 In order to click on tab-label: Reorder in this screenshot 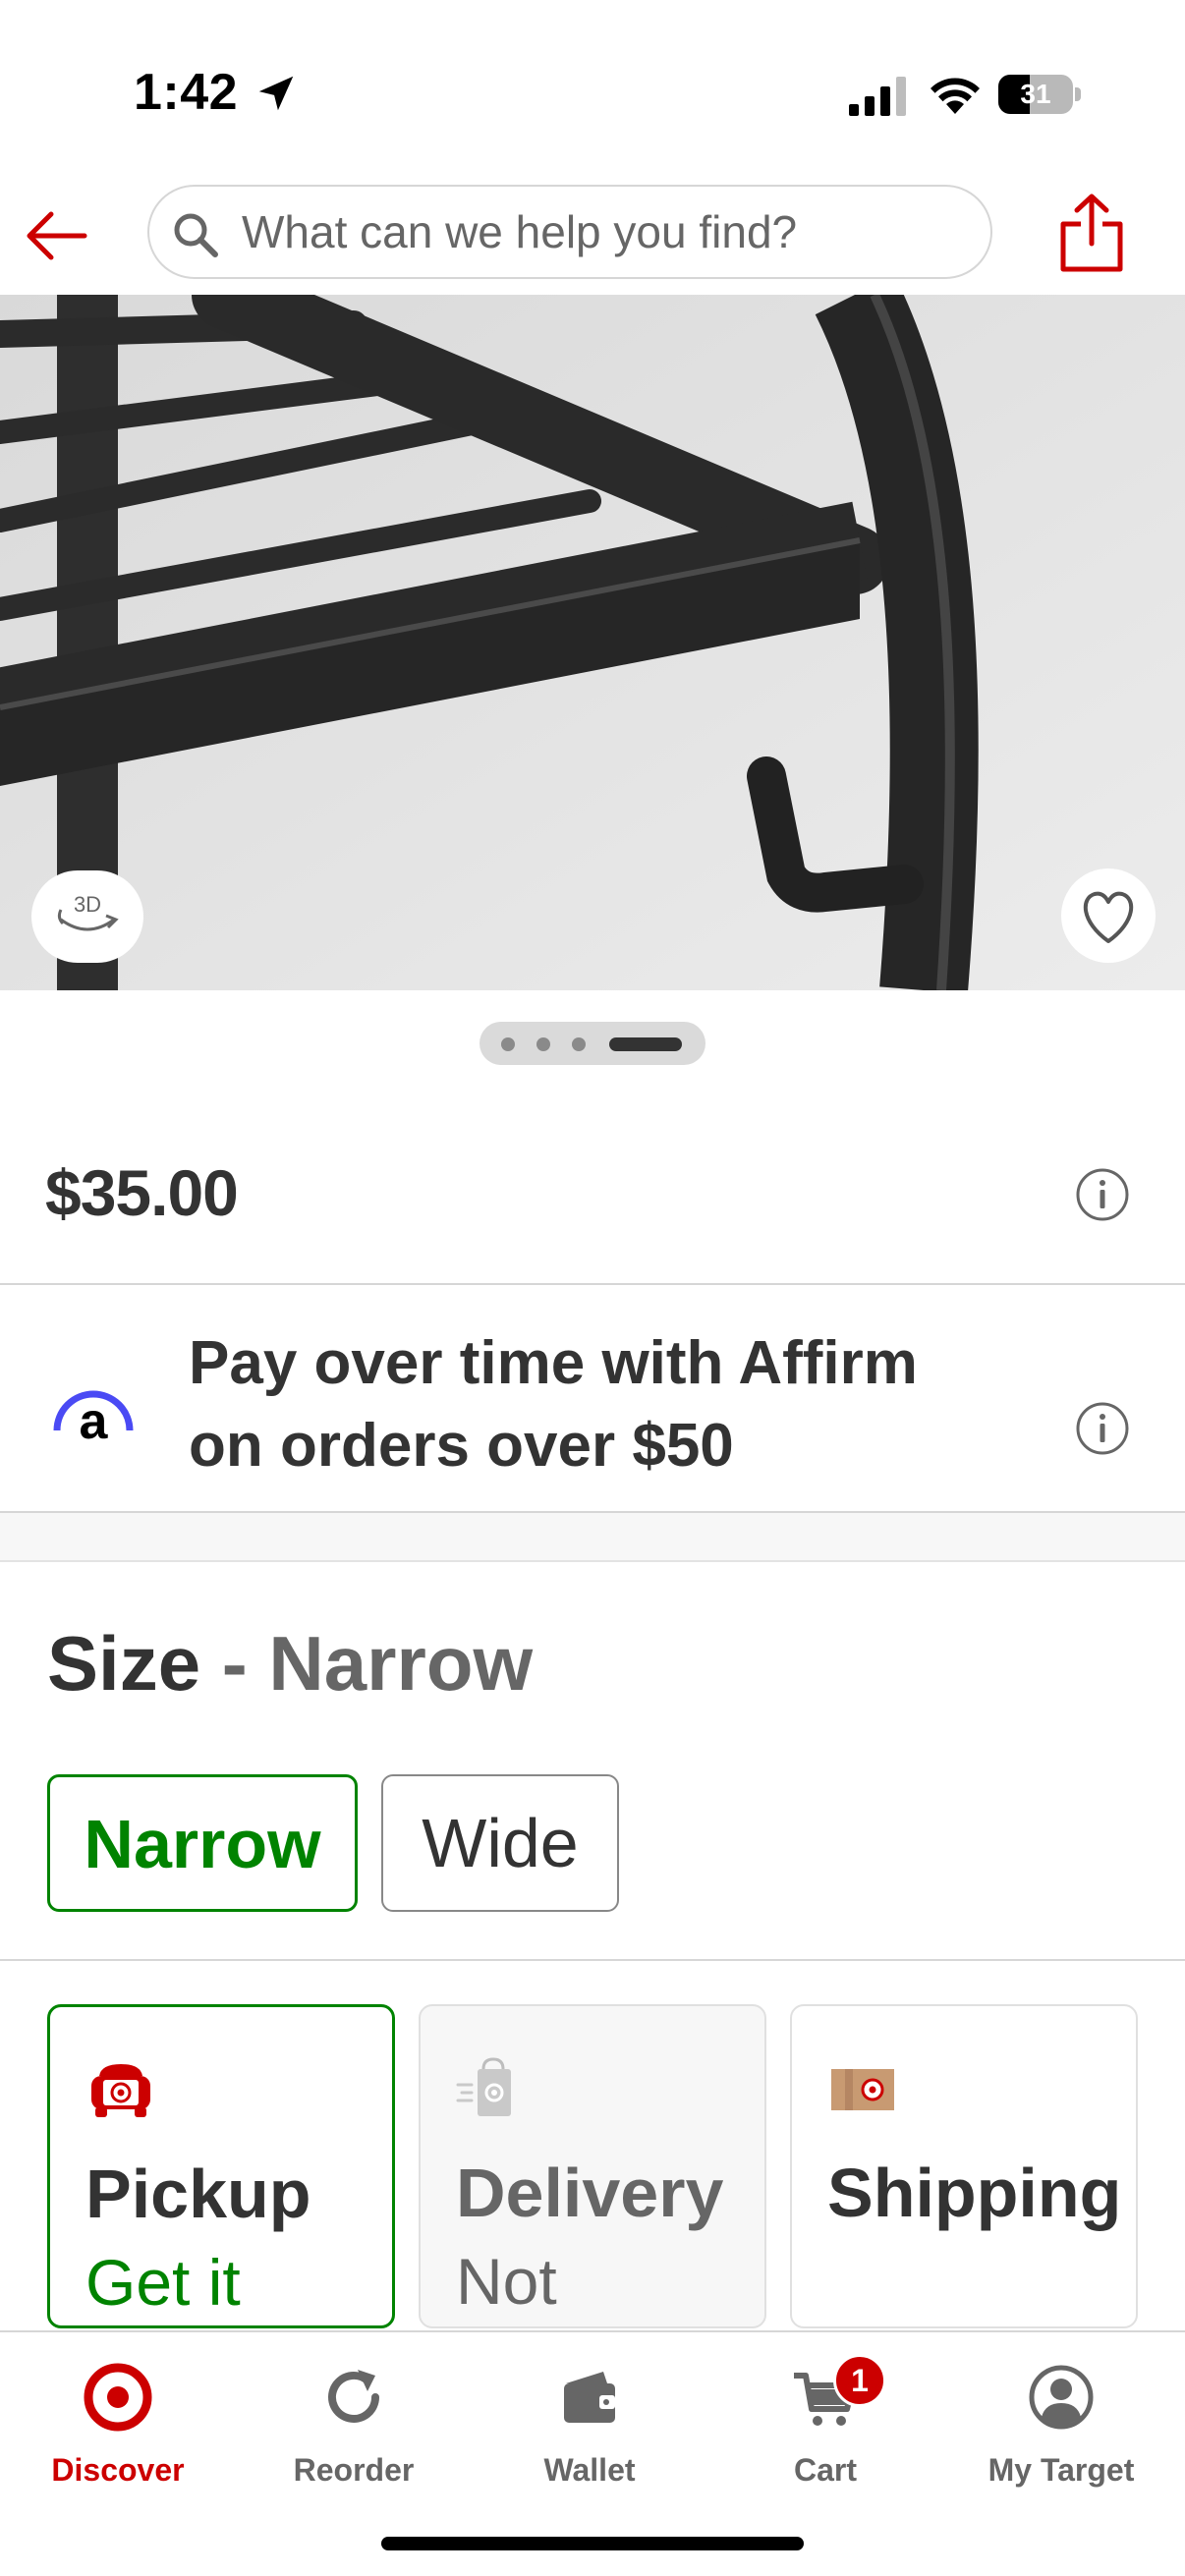, I will do `click(354, 2470)`.